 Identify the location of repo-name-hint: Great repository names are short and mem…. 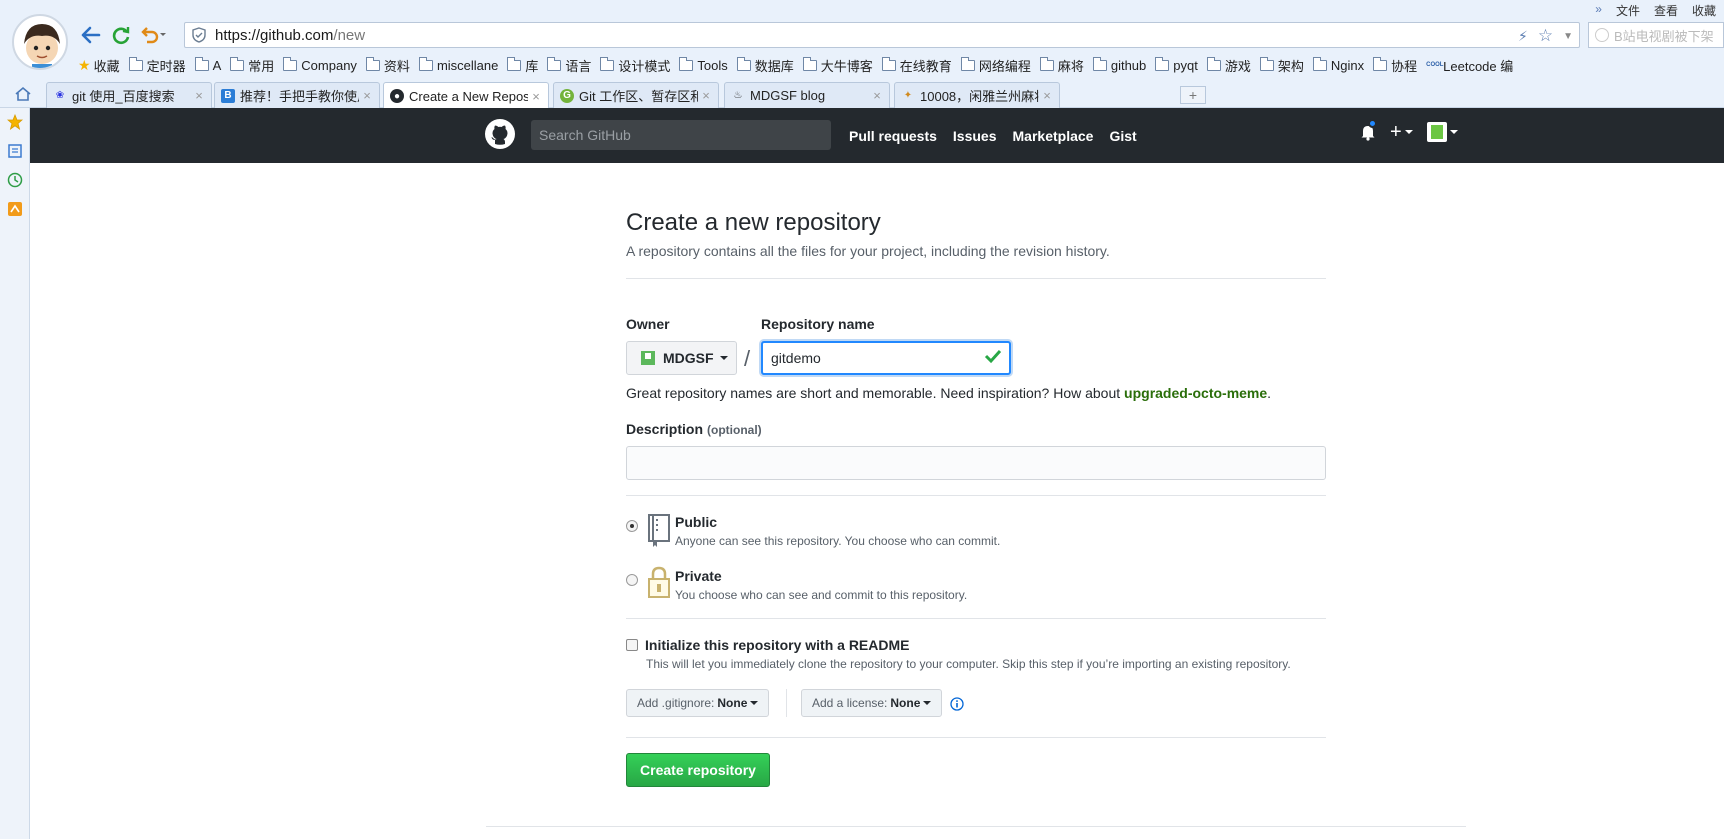
(948, 393).